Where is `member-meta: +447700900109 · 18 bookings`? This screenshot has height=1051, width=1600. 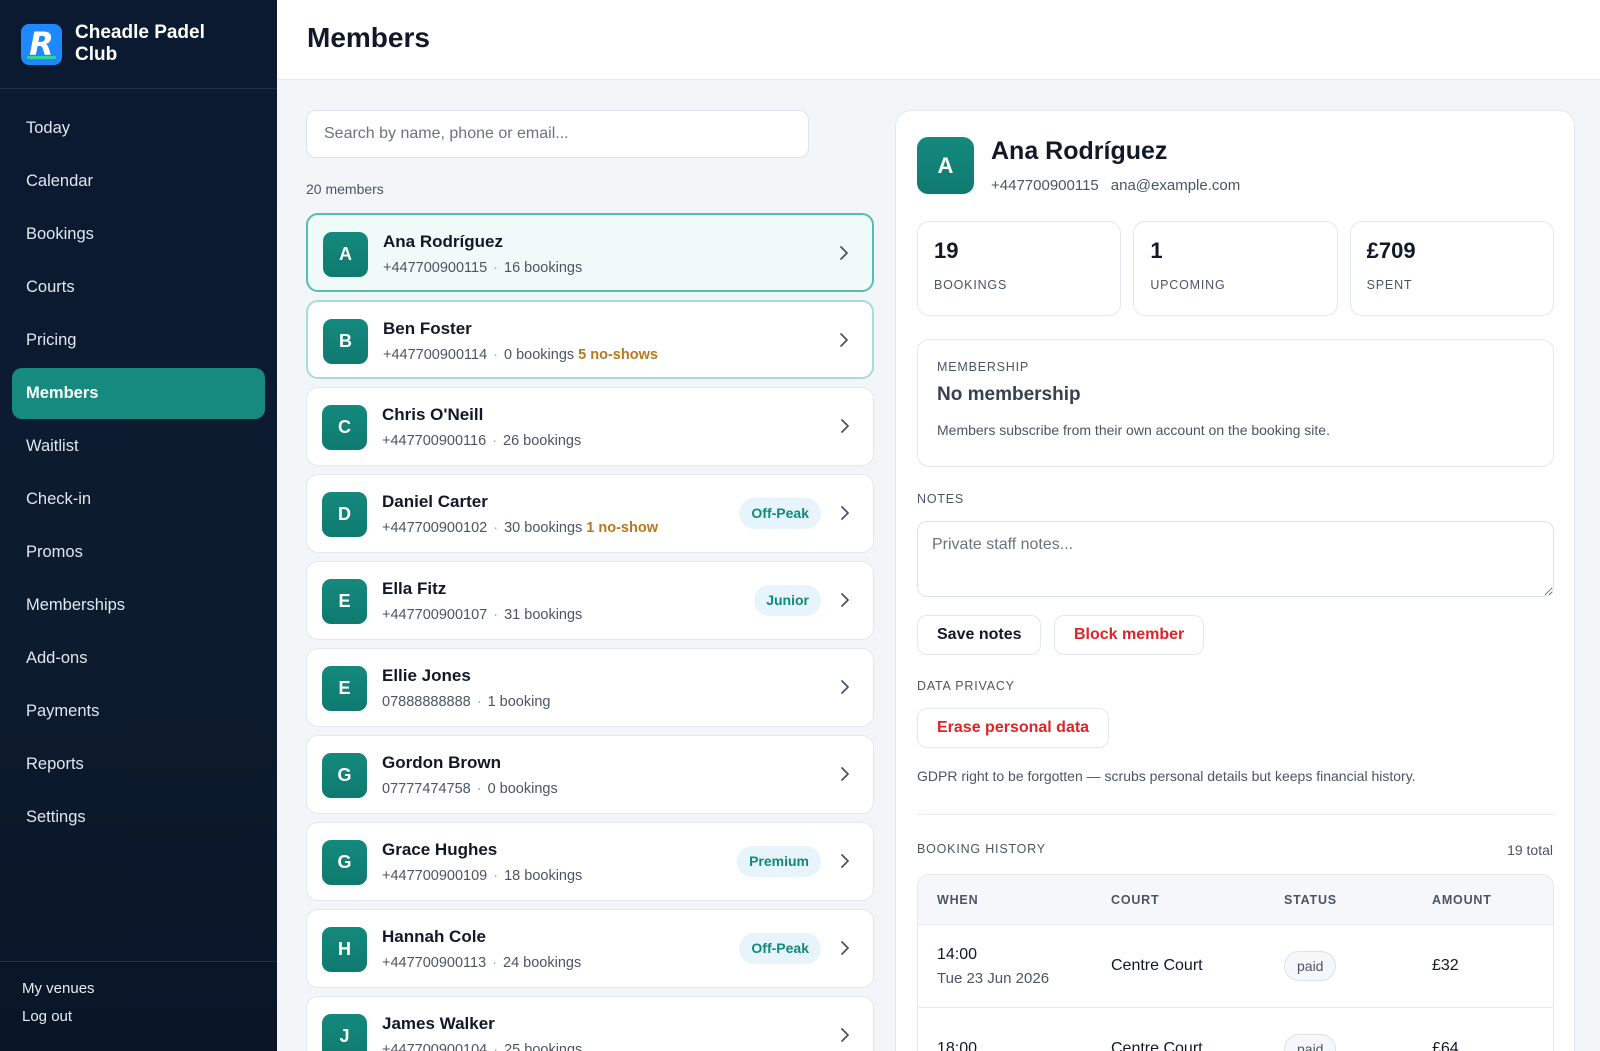 member-meta: +447700900109 · 18 bookings is located at coordinates (482, 876).